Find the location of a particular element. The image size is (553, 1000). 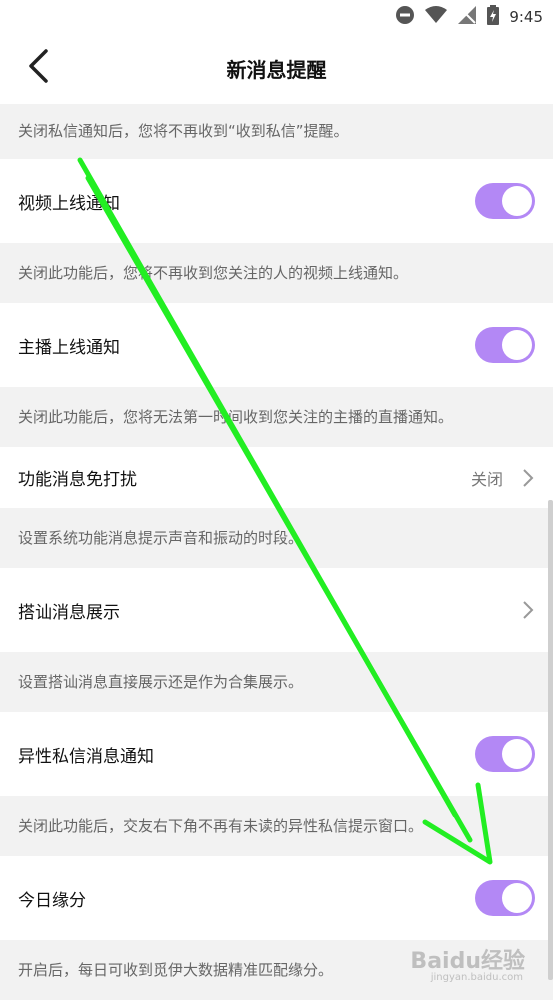

opposite-sex-label: 异性私信消息通知 is located at coordinates (86, 756).